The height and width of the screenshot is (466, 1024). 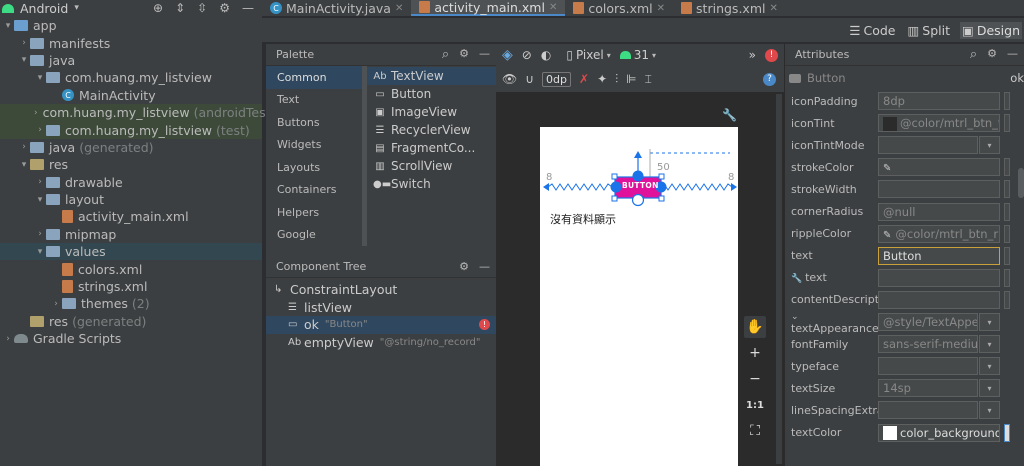 I want to click on project-tree-item: ▾ com.huang.my_listview, so click(x=131, y=77).